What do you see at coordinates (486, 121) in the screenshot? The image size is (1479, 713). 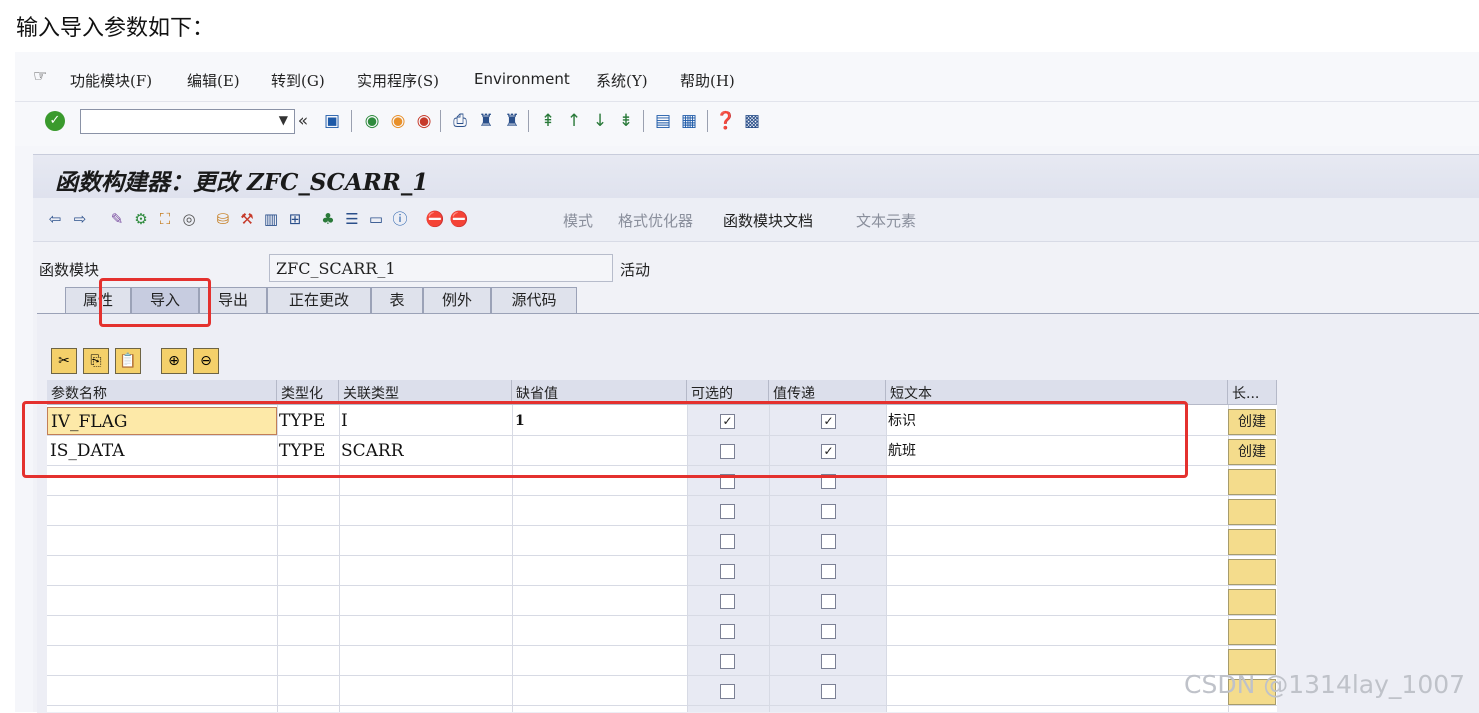 I see `find-icon: ♜` at bounding box center [486, 121].